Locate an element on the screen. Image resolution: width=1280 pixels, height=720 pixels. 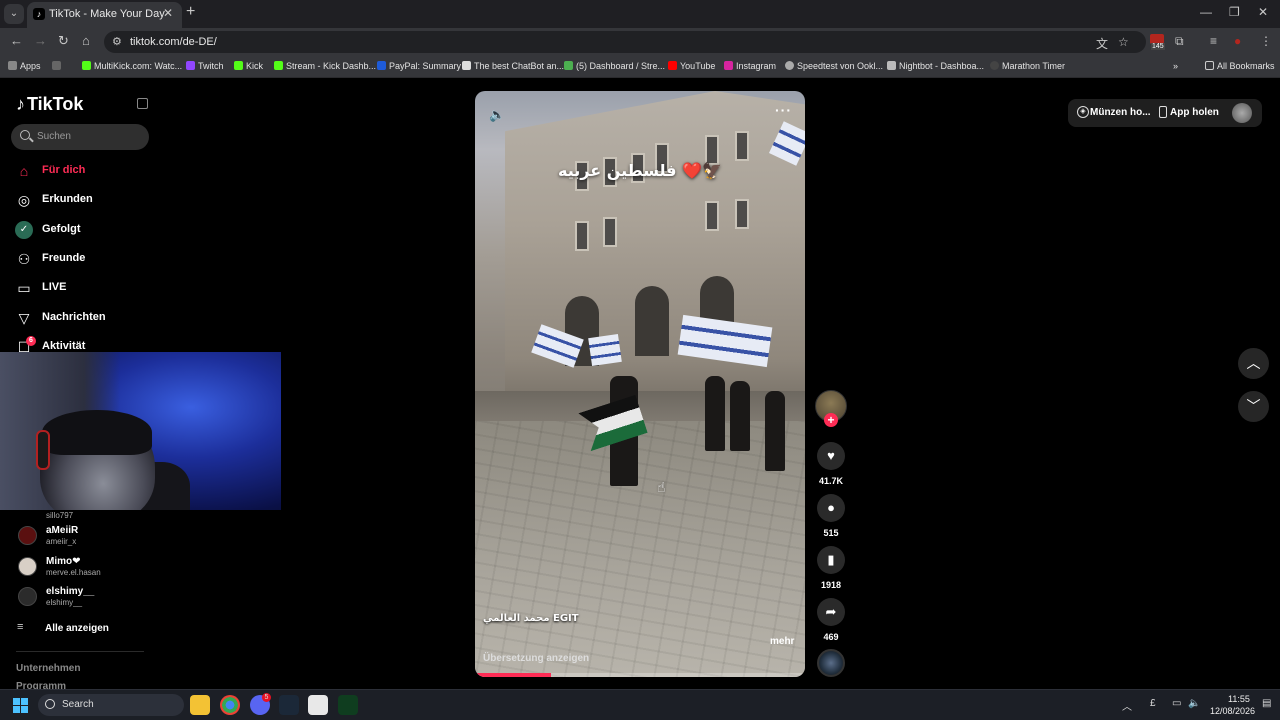
comment-icon: ● is located at coordinates (831, 507).